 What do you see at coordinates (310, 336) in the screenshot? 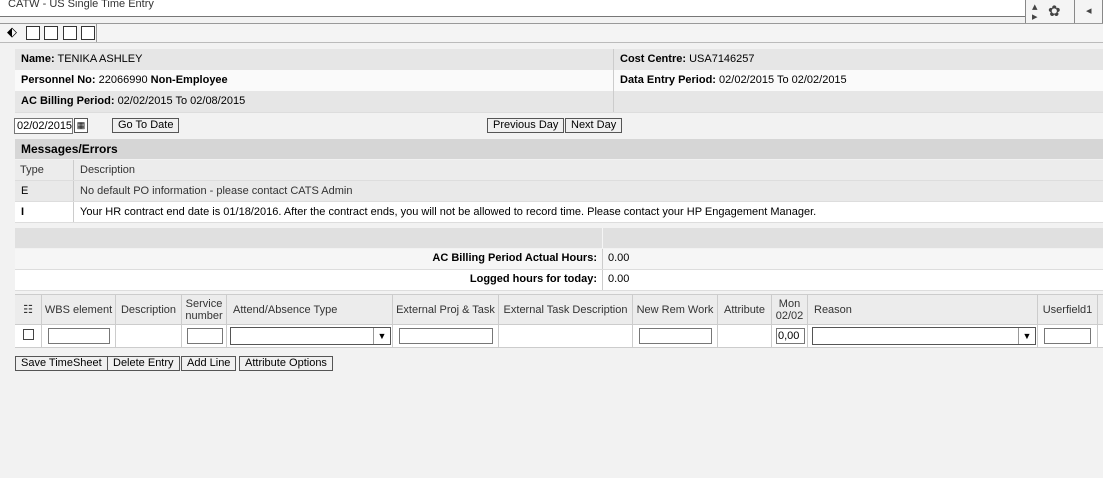
I see `attend-absence-select: ▼` at bounding box center [310, 336].